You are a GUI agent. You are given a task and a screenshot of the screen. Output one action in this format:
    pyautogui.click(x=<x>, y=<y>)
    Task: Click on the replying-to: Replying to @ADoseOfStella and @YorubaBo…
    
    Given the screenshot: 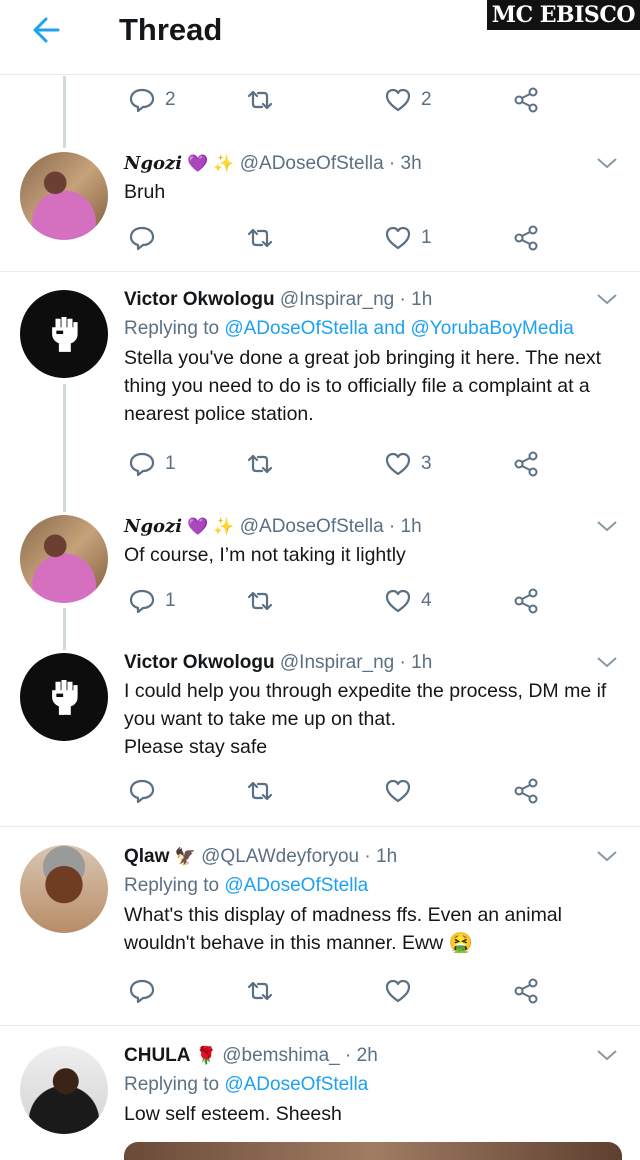 What is the action you would take?
    pyautogui.click(x=349, y=328)
    